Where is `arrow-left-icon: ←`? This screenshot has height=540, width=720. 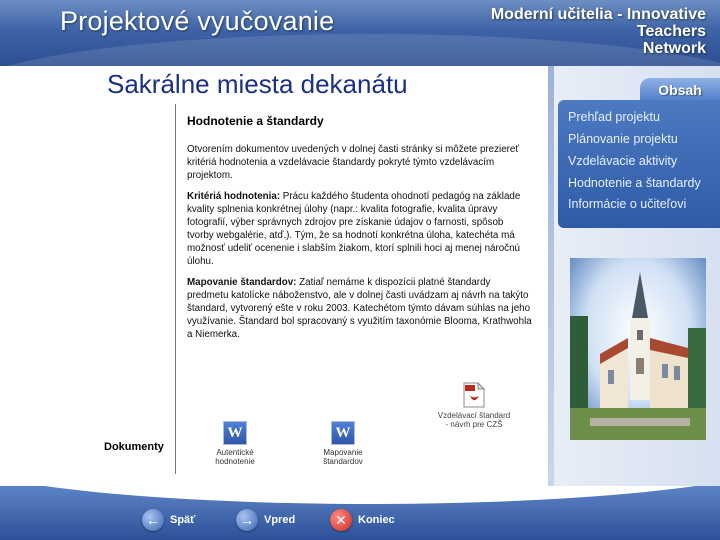 arrow-left-icon: ← is located at coordinates (153, 520).